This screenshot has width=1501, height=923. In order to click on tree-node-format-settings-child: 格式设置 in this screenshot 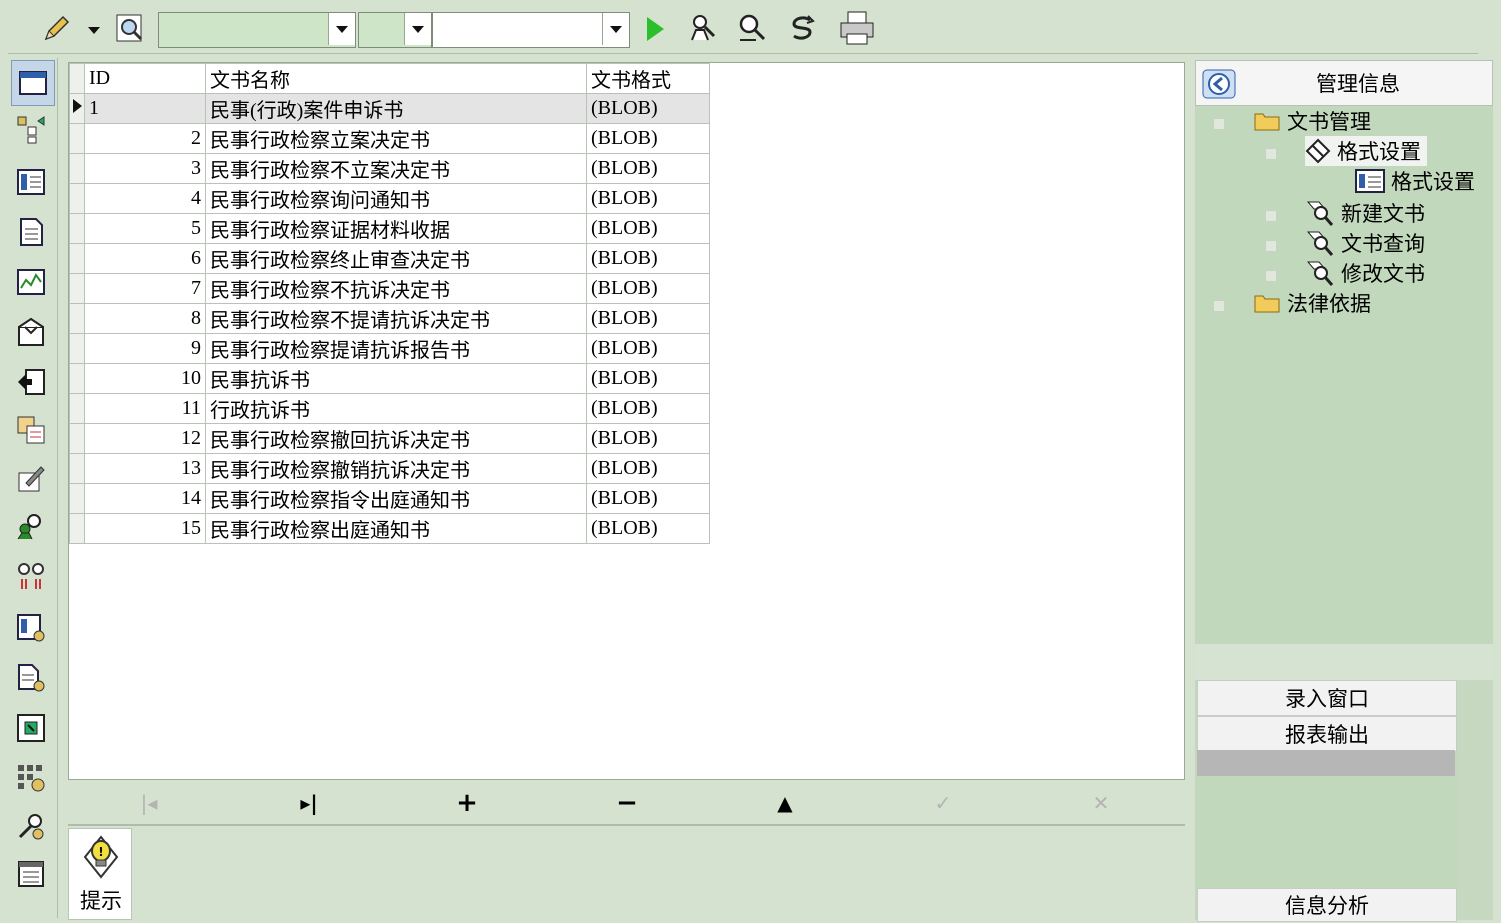, I will do `click(1415, 181)`.